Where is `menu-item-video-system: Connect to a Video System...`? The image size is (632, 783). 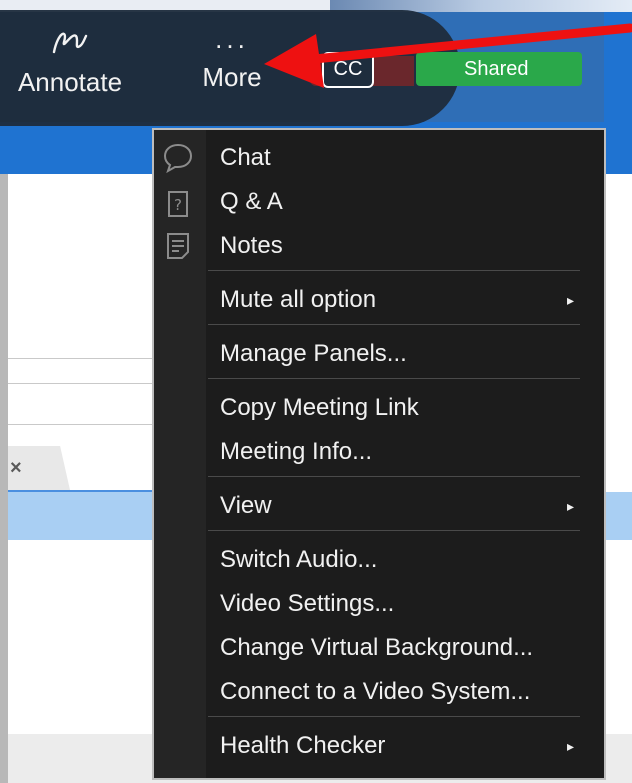
menu-item-video-system: Connect to a Video System... is located at coordinates (405, 692).